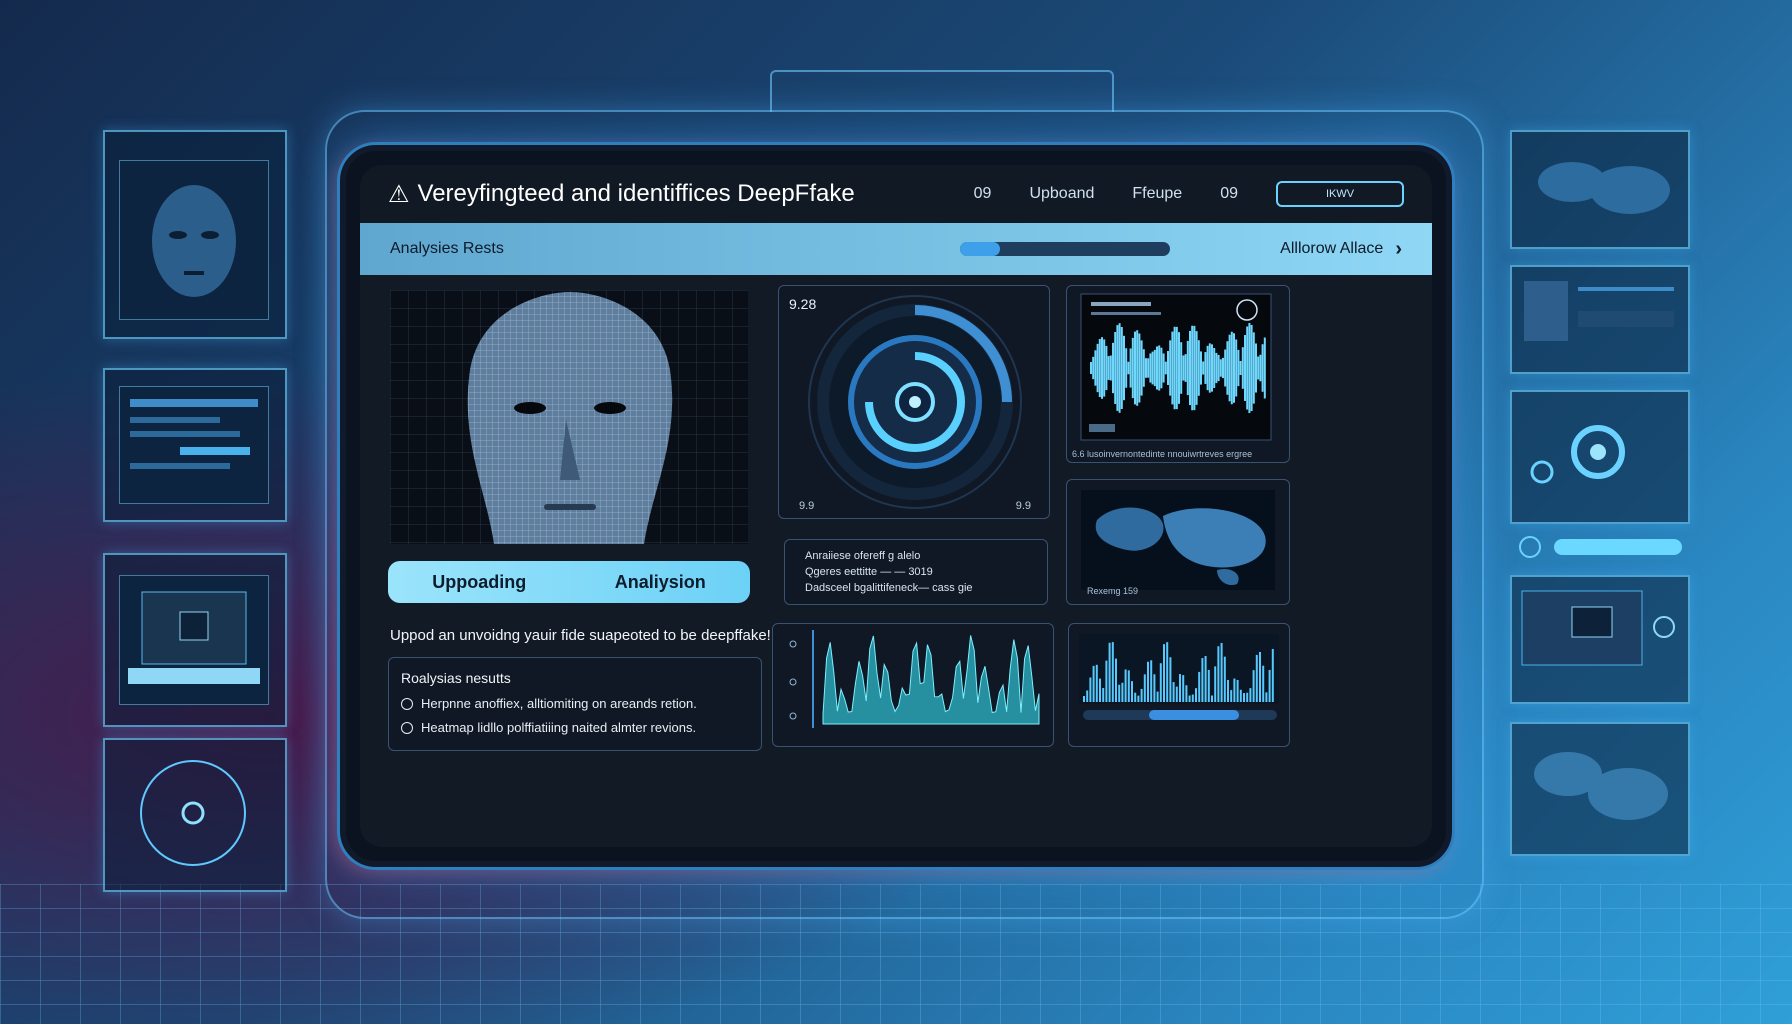 The width and height of the screenshot is (1792, 1024). I want to click on world-map-panel: Rexemg 159, so click(1178, 542).